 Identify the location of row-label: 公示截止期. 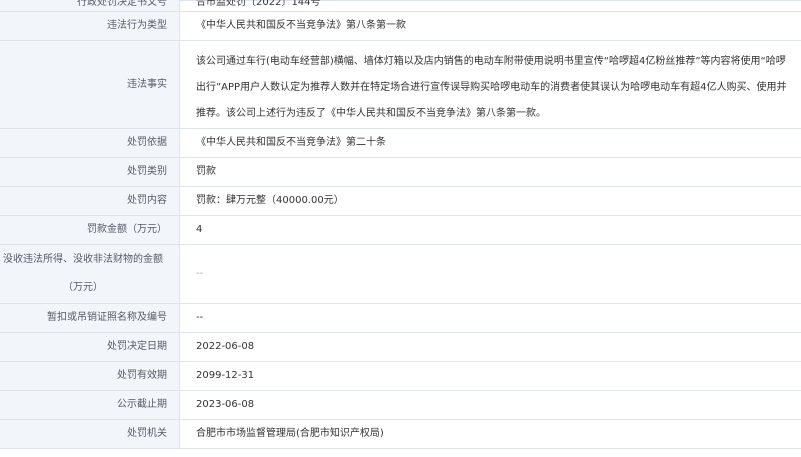
(90, 405).